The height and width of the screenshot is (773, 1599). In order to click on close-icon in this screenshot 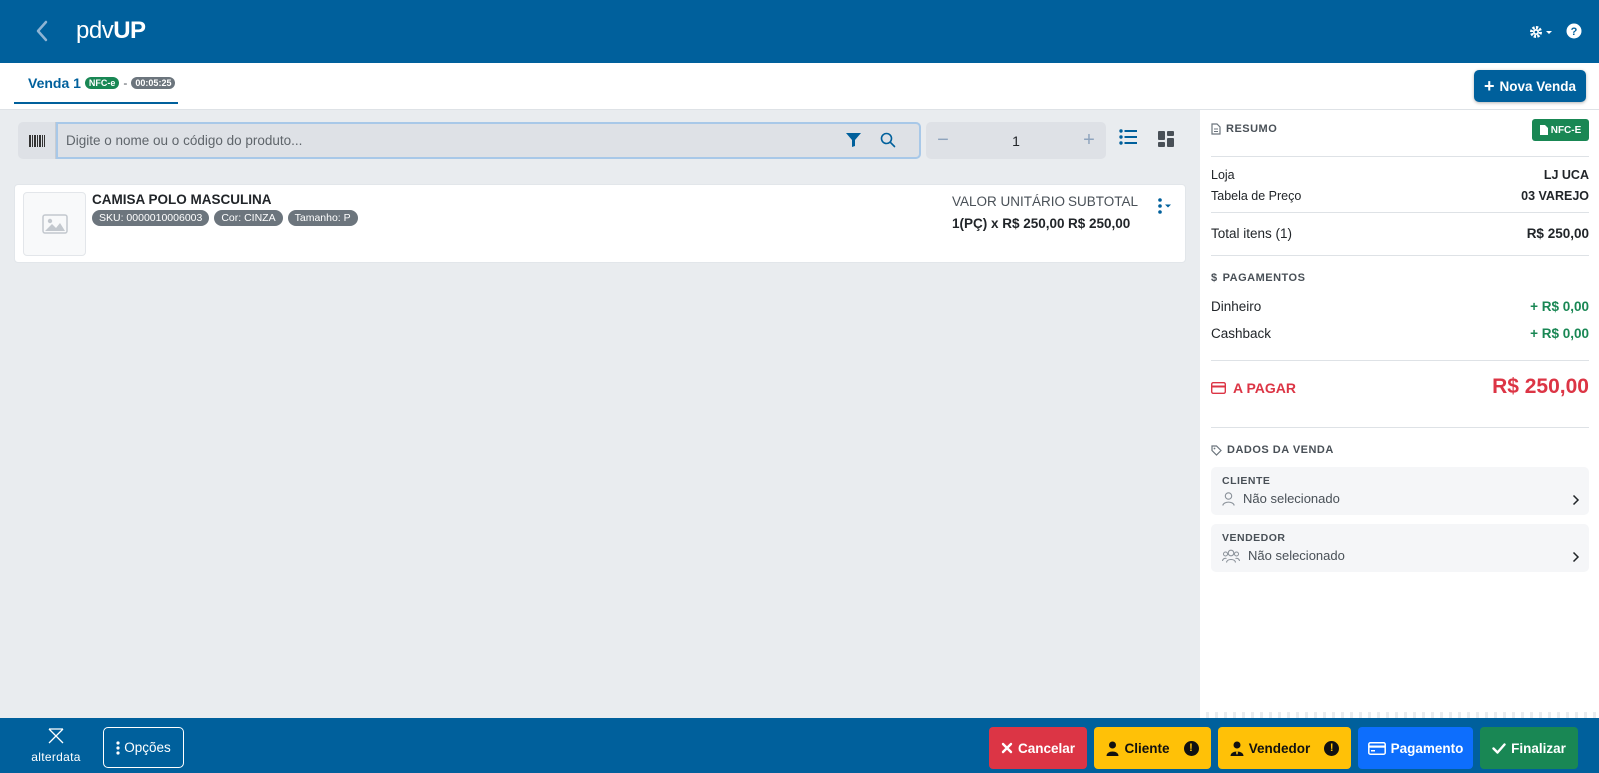, I will do `click(1007, 748)`.